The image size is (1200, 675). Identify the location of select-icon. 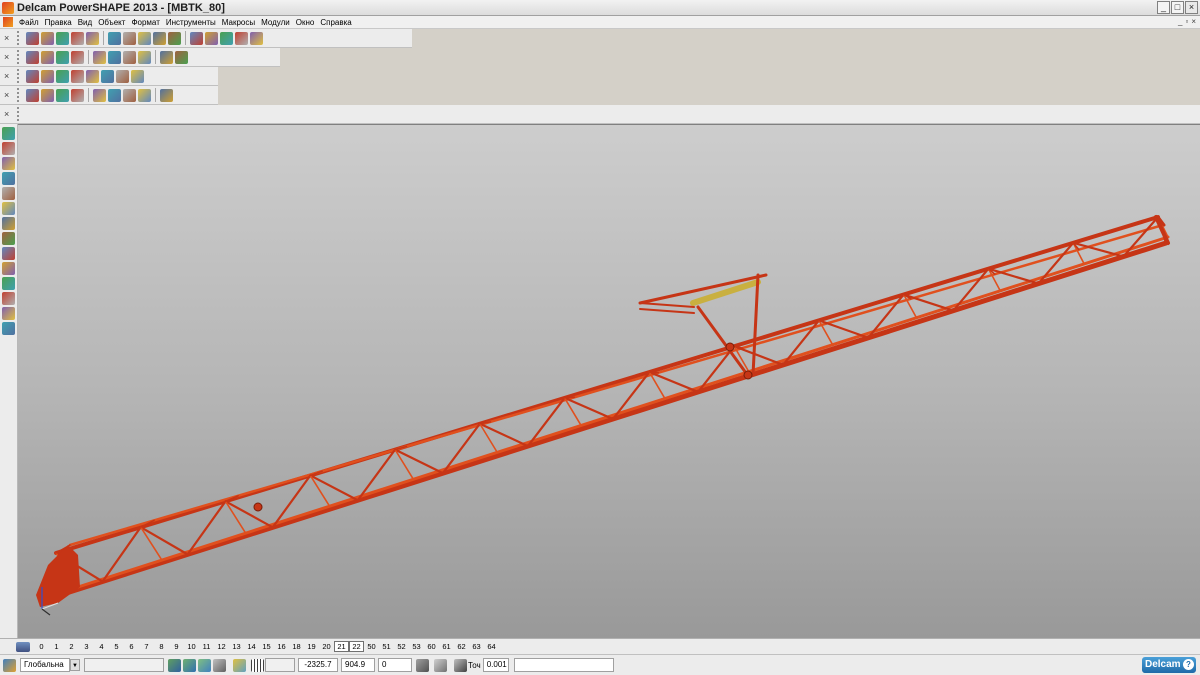
(196, 38).